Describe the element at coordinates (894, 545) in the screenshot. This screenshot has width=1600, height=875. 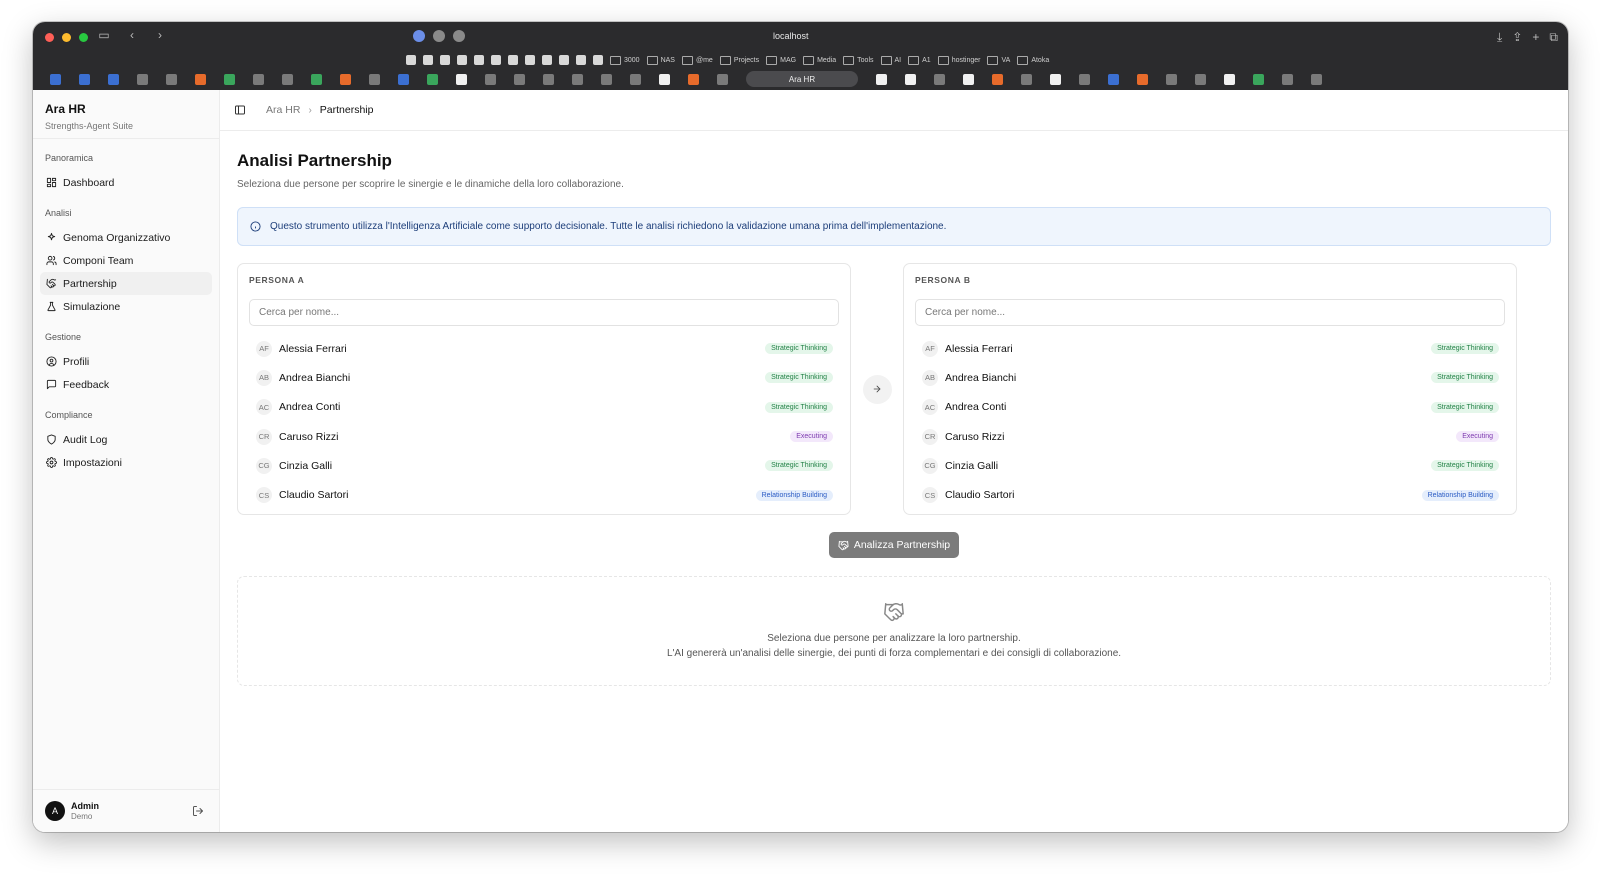
I see `analyze-partnership-button: Analizza Partnership` at that location.